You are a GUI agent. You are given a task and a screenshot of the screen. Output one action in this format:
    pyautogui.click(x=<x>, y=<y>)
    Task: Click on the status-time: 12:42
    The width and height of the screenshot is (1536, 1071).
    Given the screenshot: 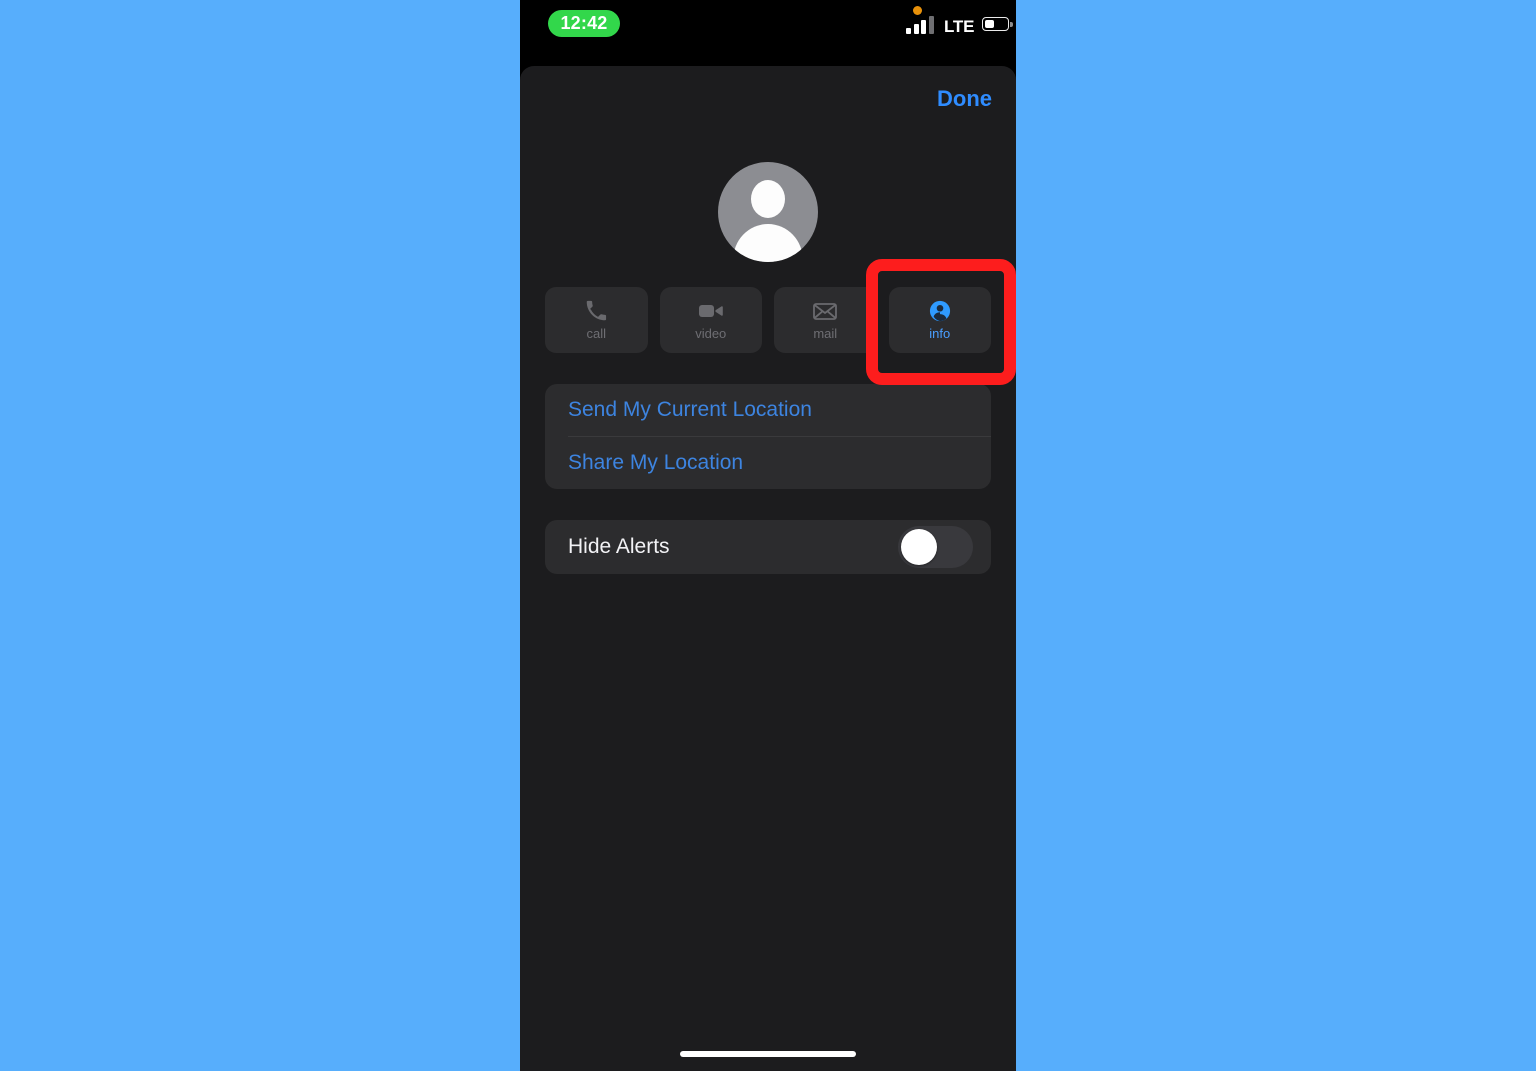 What is the action you would take?
    pyautogui.click(x=584, y=23)
    